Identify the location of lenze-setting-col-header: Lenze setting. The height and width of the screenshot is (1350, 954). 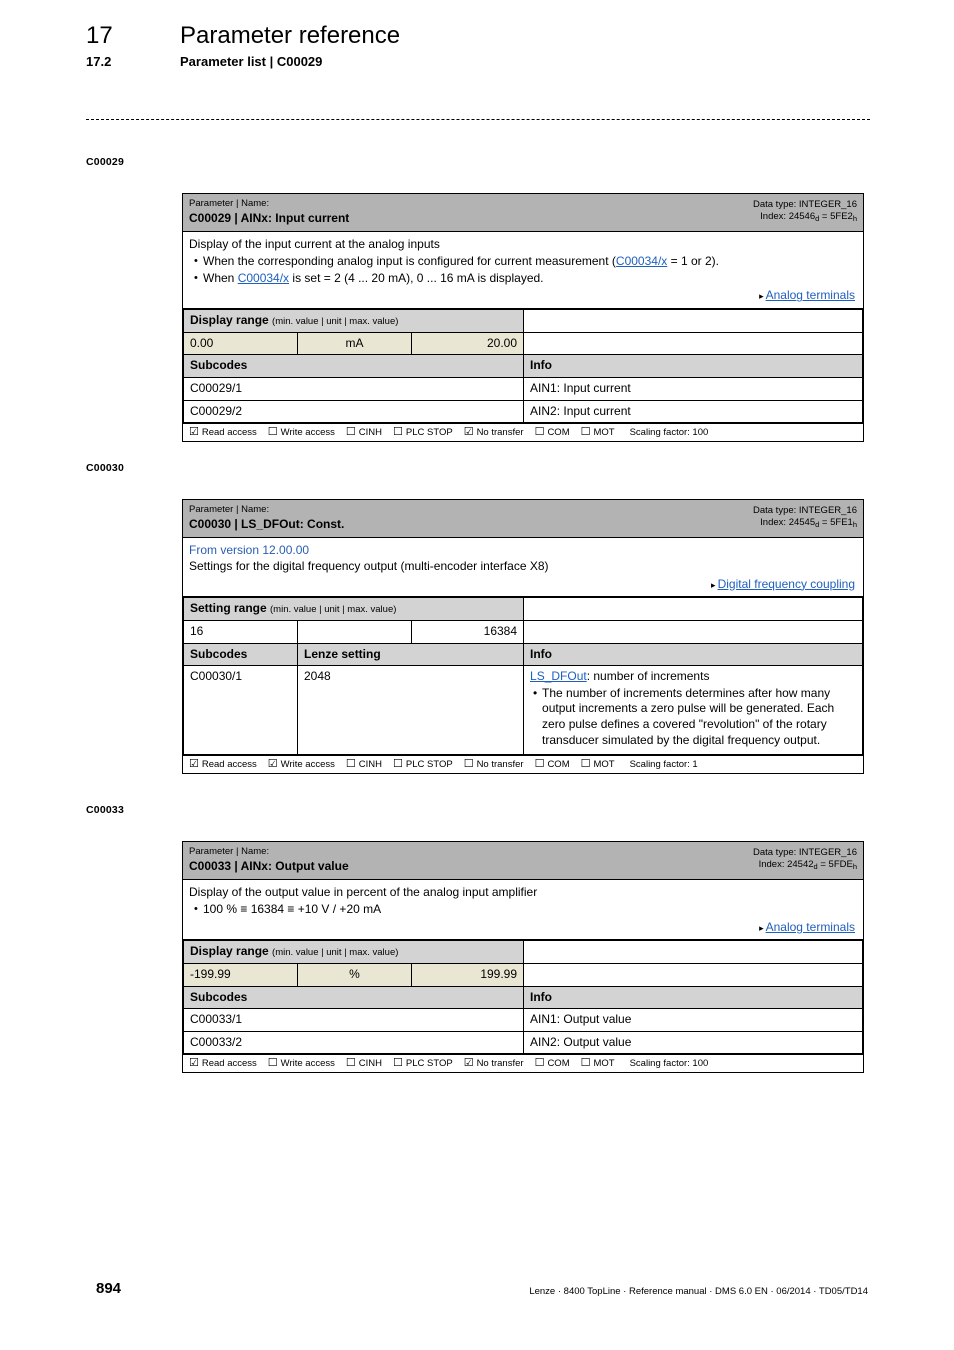
(410, 654).